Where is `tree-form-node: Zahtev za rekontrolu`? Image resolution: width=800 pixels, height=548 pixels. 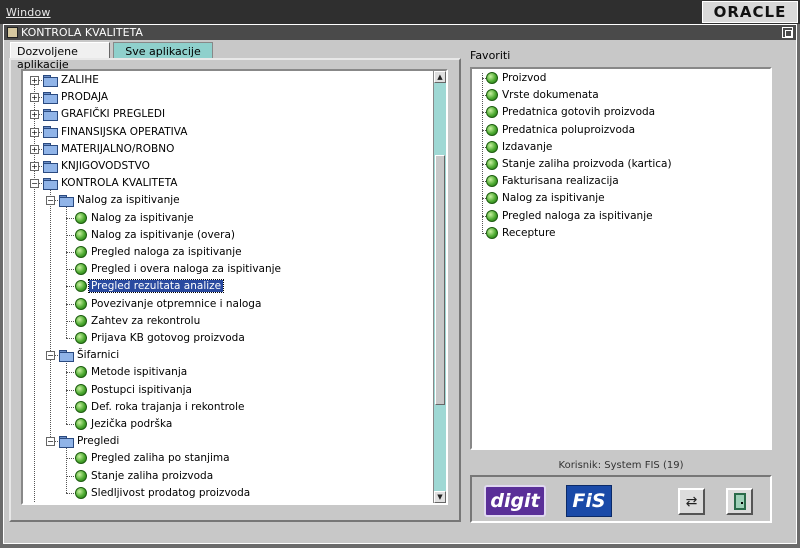
tree-form-node: Zahtev za rekontrolu is located at coordinates (138, 321).